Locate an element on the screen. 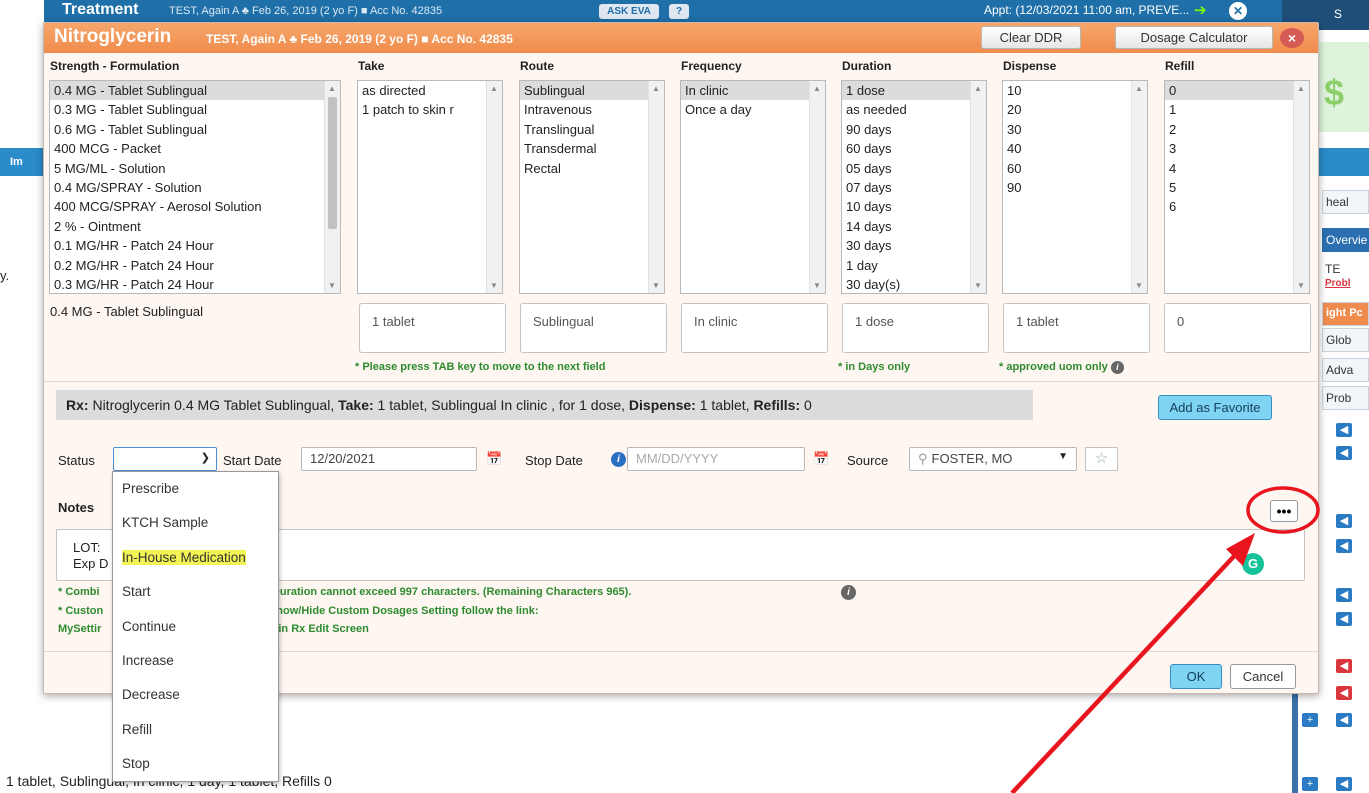 The height and width of the screenshot is (793, 1369). duration-value-field: 1 dose is located at coordinates (915, 328).